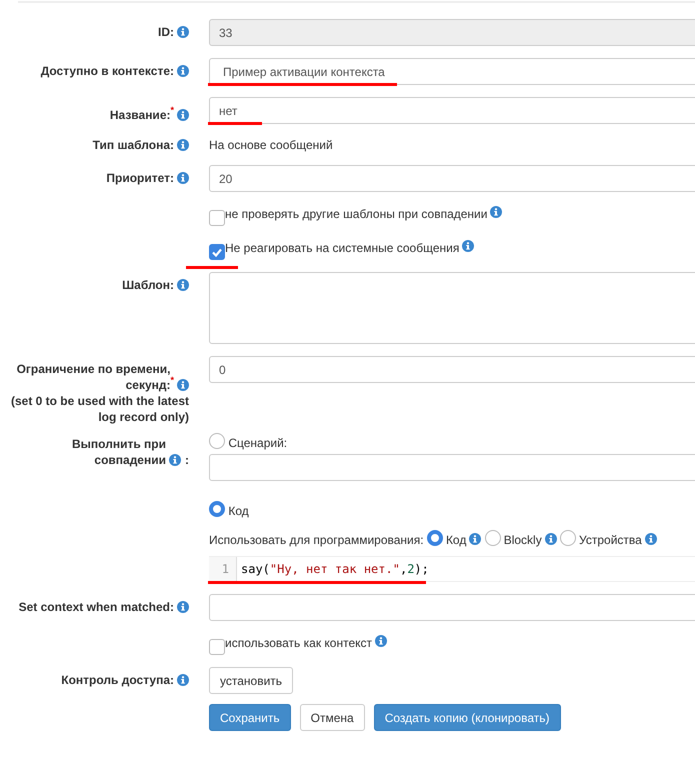  Describe the element at coordinates (117, 680) in the screenshot. I see `field-label: Контроль доступа:` at that location.